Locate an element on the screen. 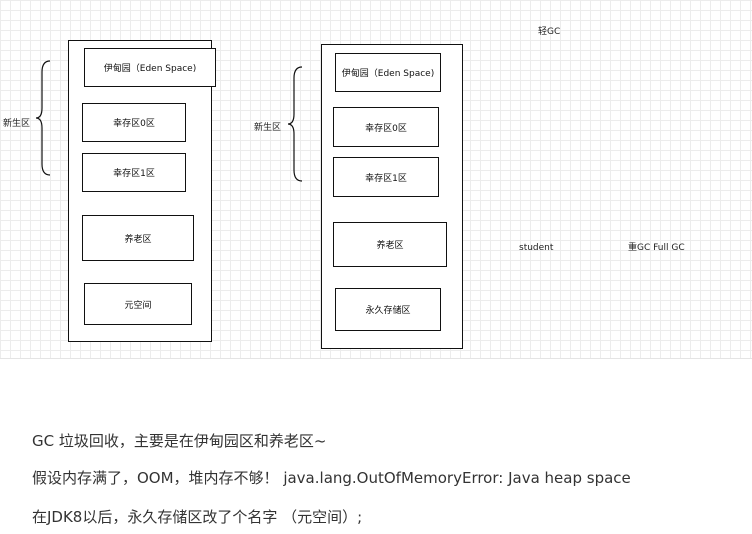 The image size is (752, 534). left-survivor0-box: 幸存区0区 is located at coordinates (134, 122).